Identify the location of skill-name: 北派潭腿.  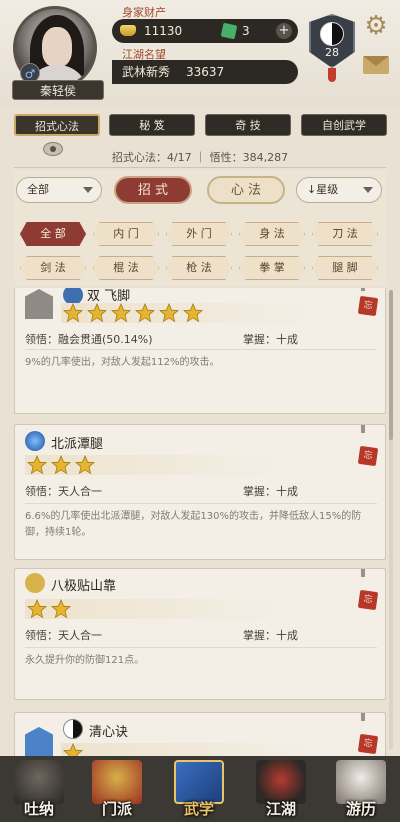
(77, 444).